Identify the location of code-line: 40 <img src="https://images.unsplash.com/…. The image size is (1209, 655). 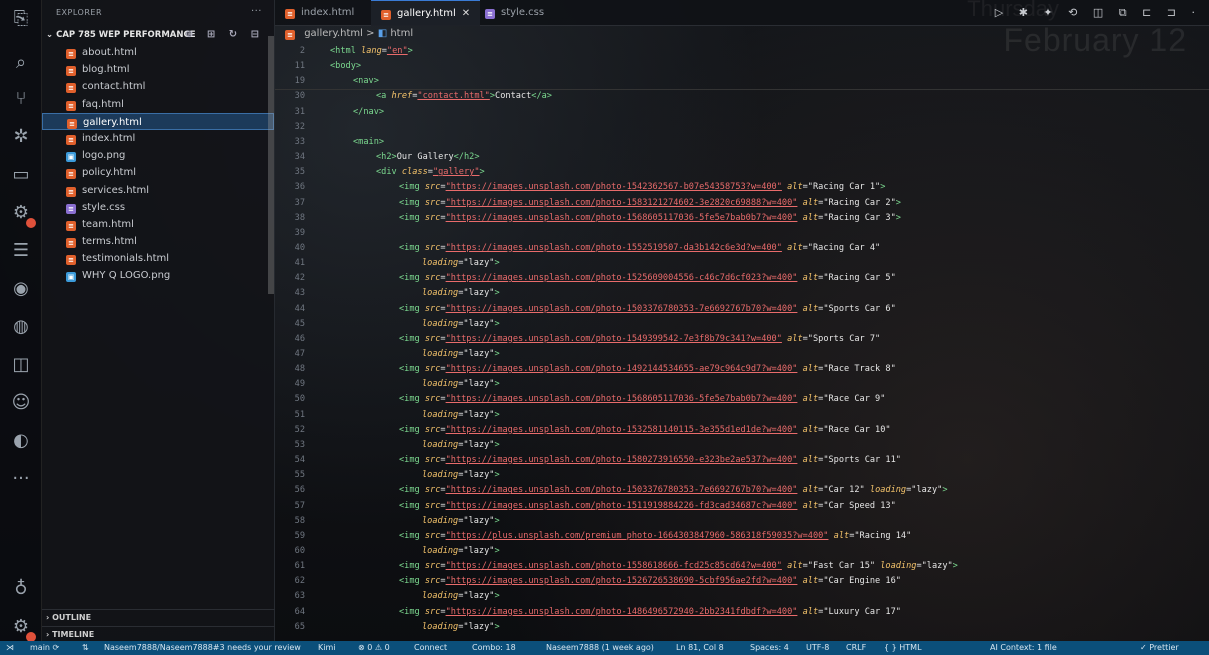
(742, 250).